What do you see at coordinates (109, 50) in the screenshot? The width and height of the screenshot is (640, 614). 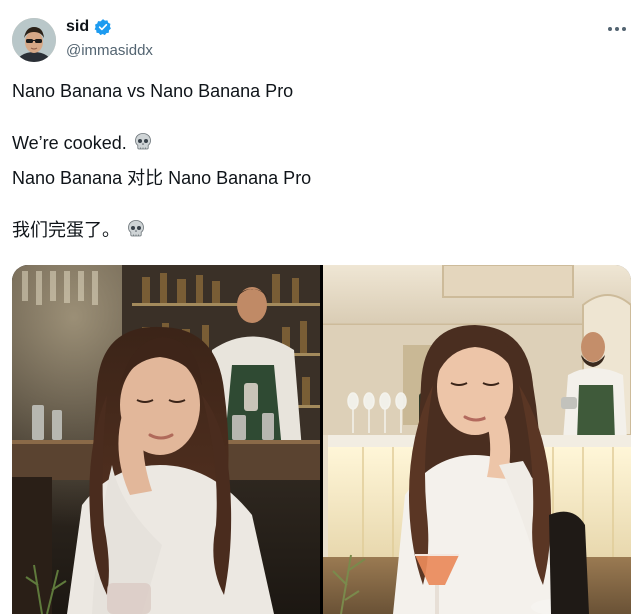 I see `handle: @immasiddx` at bounding box center [109, 50].